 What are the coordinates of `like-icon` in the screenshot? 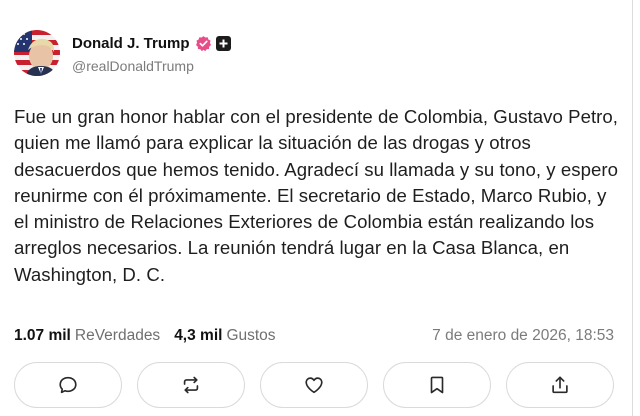 It's located at (314, 385).